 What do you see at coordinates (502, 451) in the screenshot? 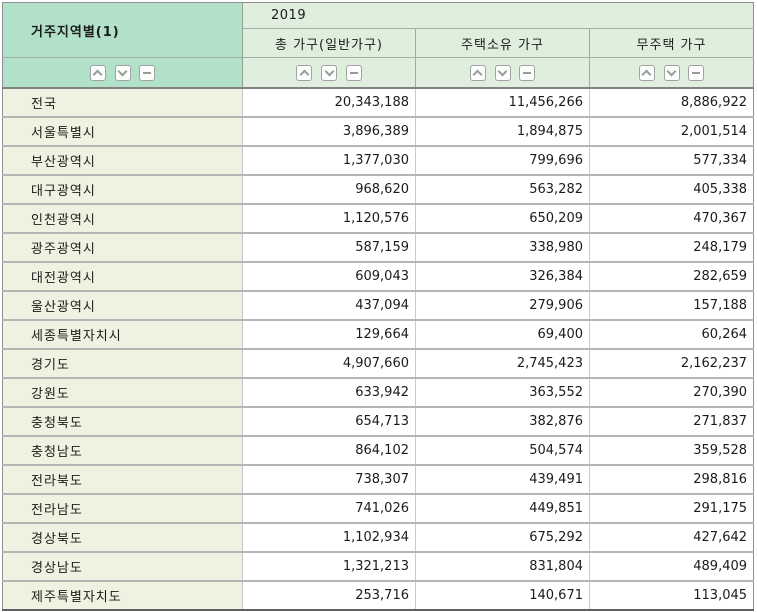
I see `data-cell-homeowner-households: 504,574` at bounding box center [502, 451].